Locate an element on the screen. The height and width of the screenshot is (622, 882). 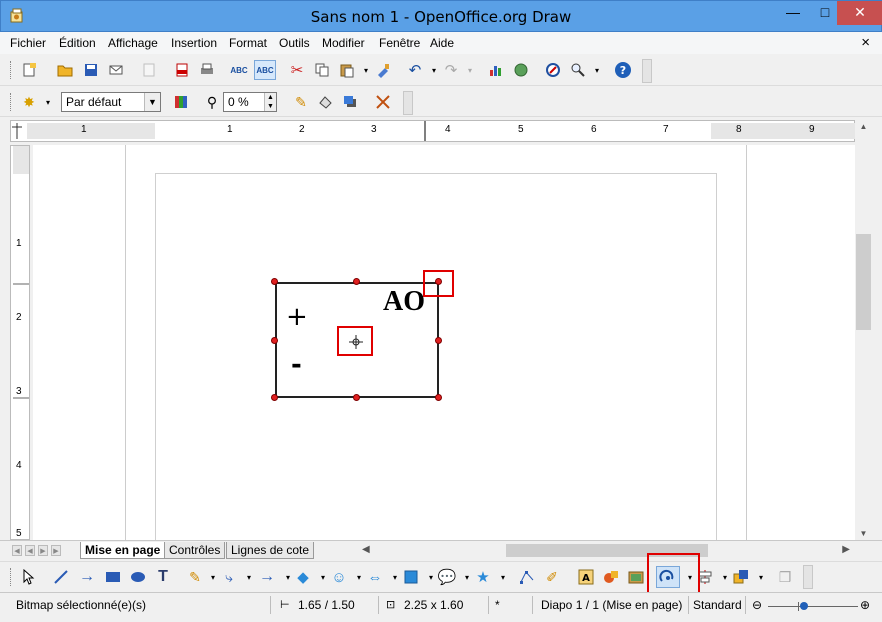
help-icon: ? is located at coordinates (623, 70).